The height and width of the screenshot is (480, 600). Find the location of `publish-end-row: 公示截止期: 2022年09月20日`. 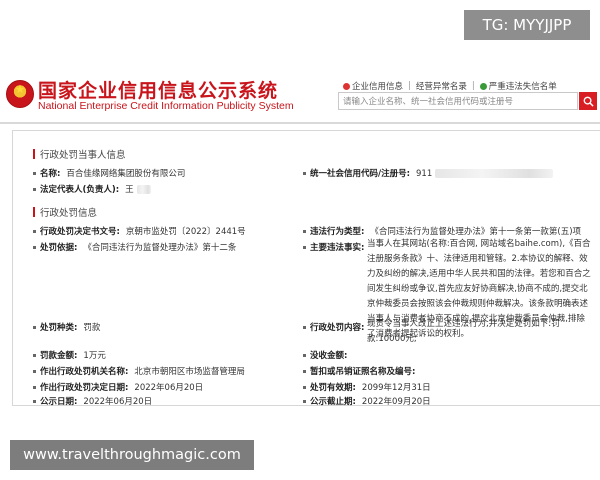

publish-end-row: 公示截止期: 2022年09月20日 is located at coordinates (367, 401).